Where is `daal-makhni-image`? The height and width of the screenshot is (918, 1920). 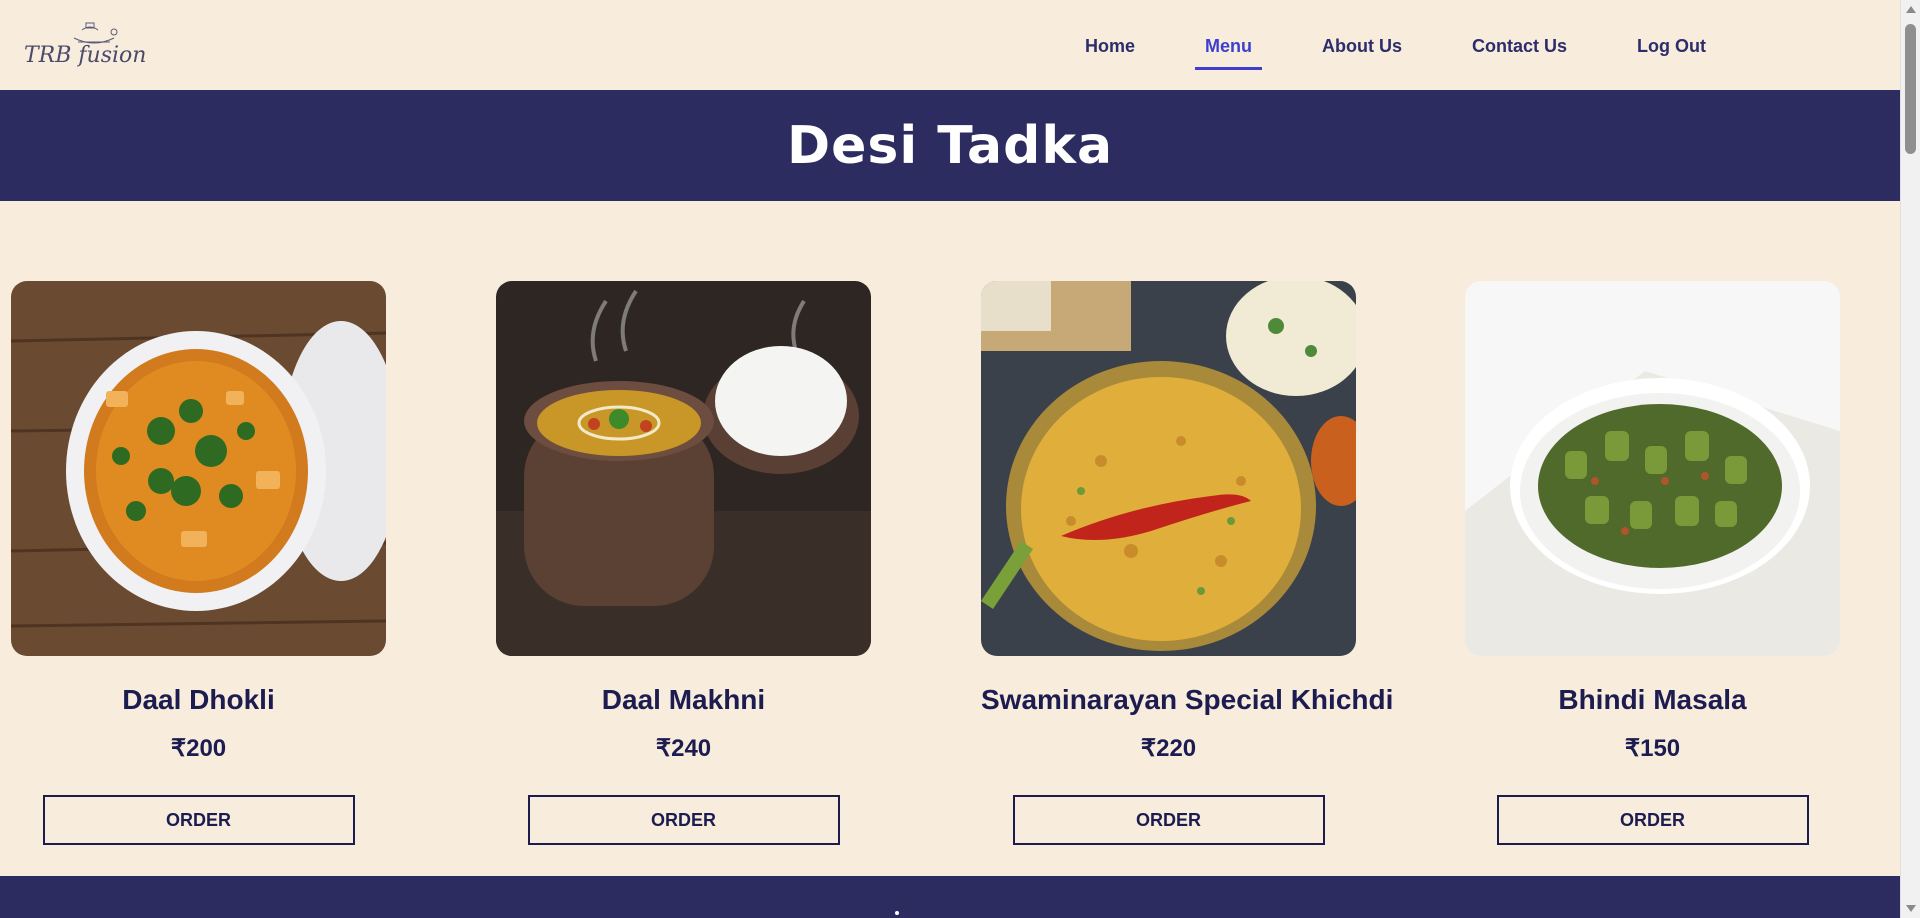 daal-makhni-image is located at coordinates (683, 468).